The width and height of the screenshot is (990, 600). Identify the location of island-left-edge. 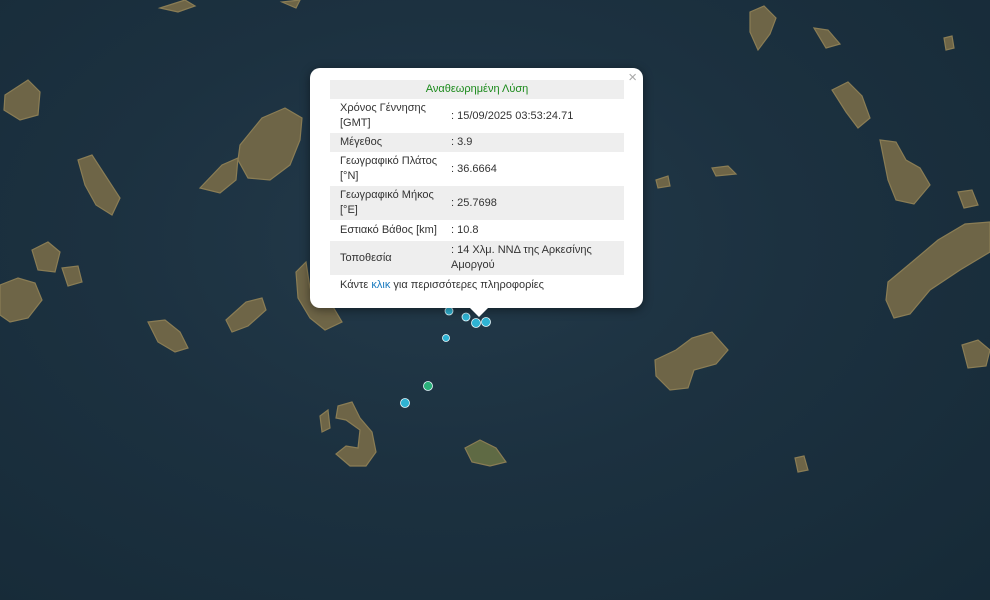
(22, 100).